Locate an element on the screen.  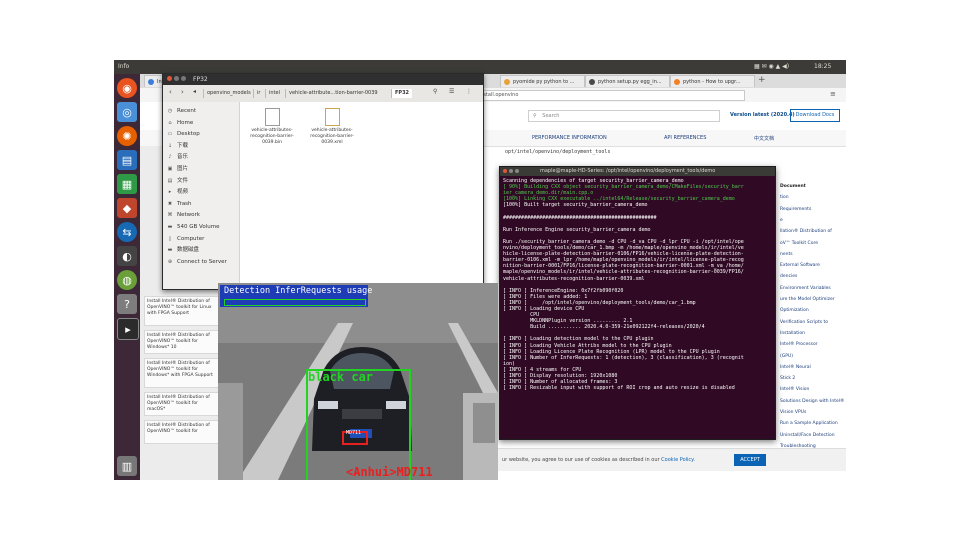
software-icon: ⇆ is located at coordinates (127, 232).